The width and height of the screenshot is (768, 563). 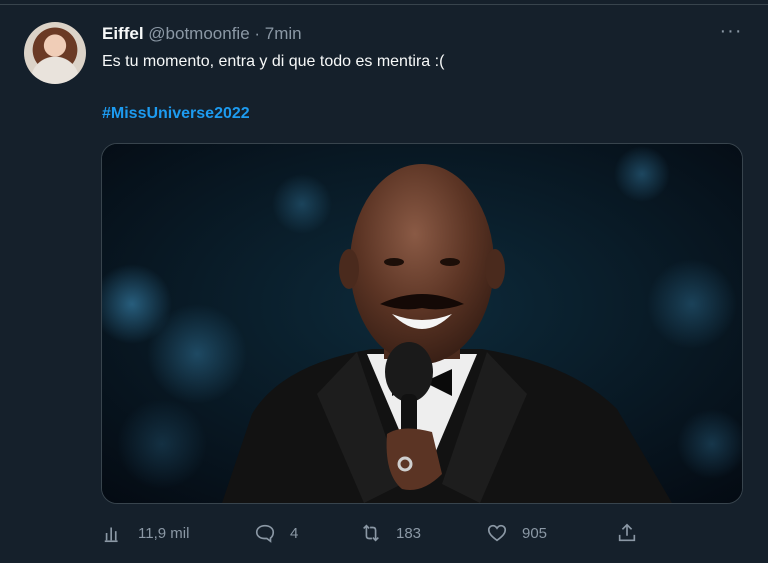 I want to click on author-handle: @botmoonfie, so click(x=198, y=33).